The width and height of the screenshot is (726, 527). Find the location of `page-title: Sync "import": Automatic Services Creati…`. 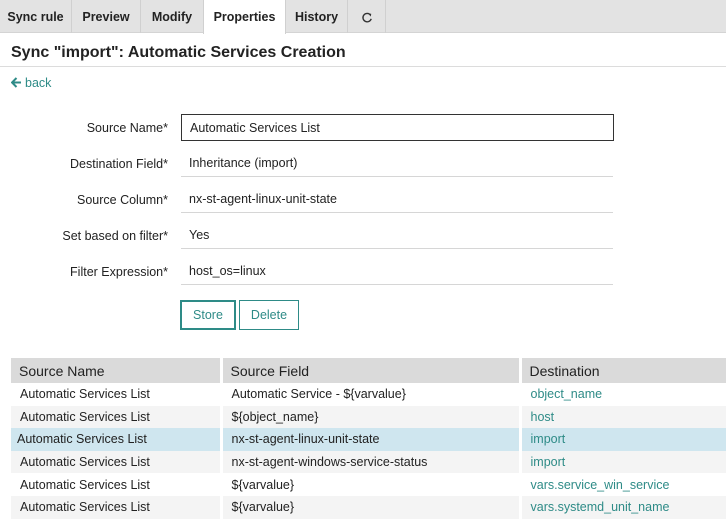

page-title: Sync "import": Automatic Services Creati… is located at coordinates (178, 52).